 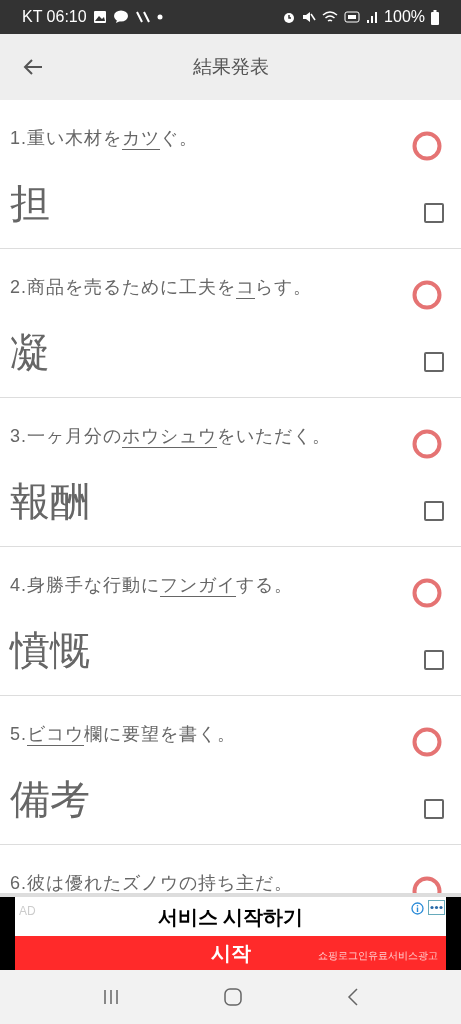 I want to click on more-options-icon, so click(x=436, y=907).